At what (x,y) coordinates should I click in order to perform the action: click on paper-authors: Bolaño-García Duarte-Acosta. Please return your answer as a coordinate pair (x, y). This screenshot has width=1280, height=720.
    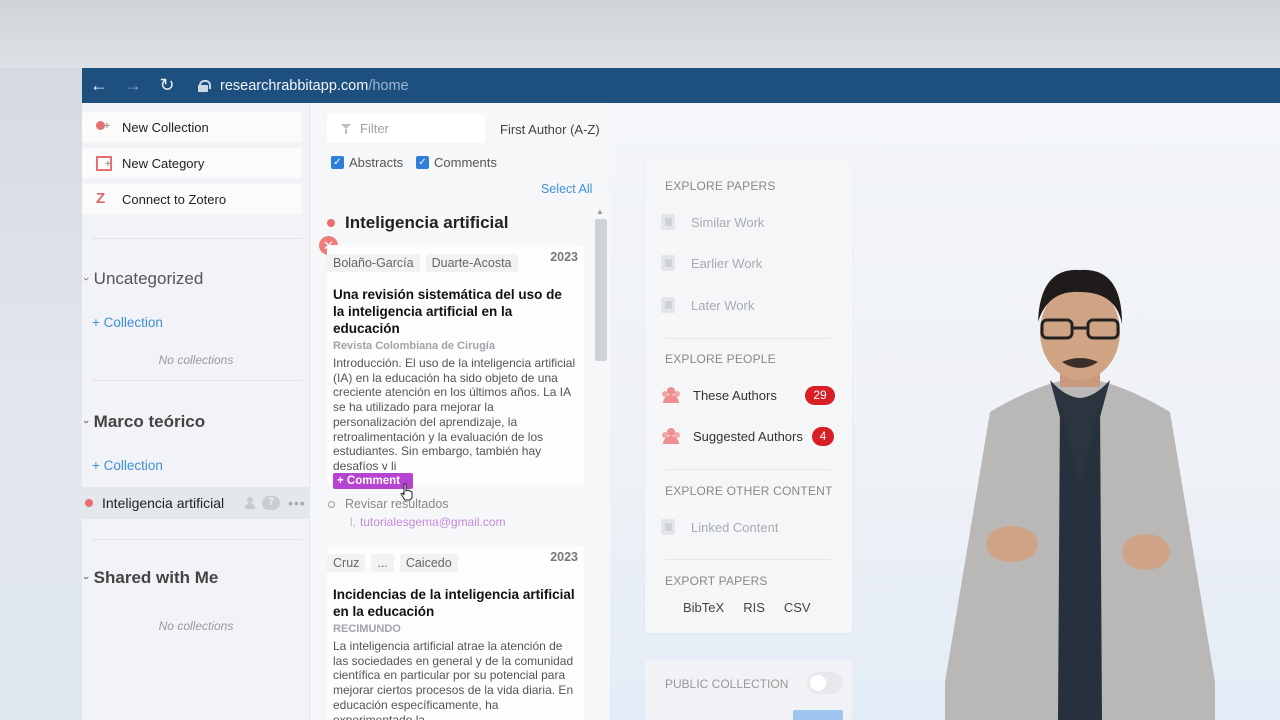
    Looking at the image, I should click on (455, 258).